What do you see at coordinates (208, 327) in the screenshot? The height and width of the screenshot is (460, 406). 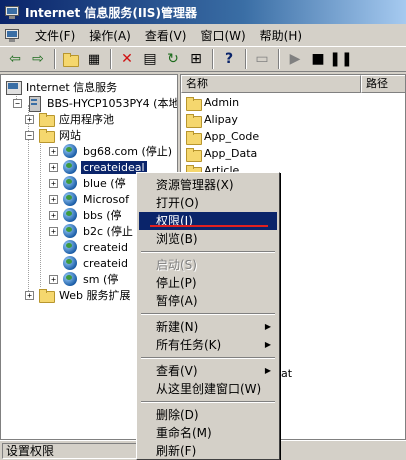 I see `context-item-new: 新建(N) ▶` at bounding box center [208, 327].